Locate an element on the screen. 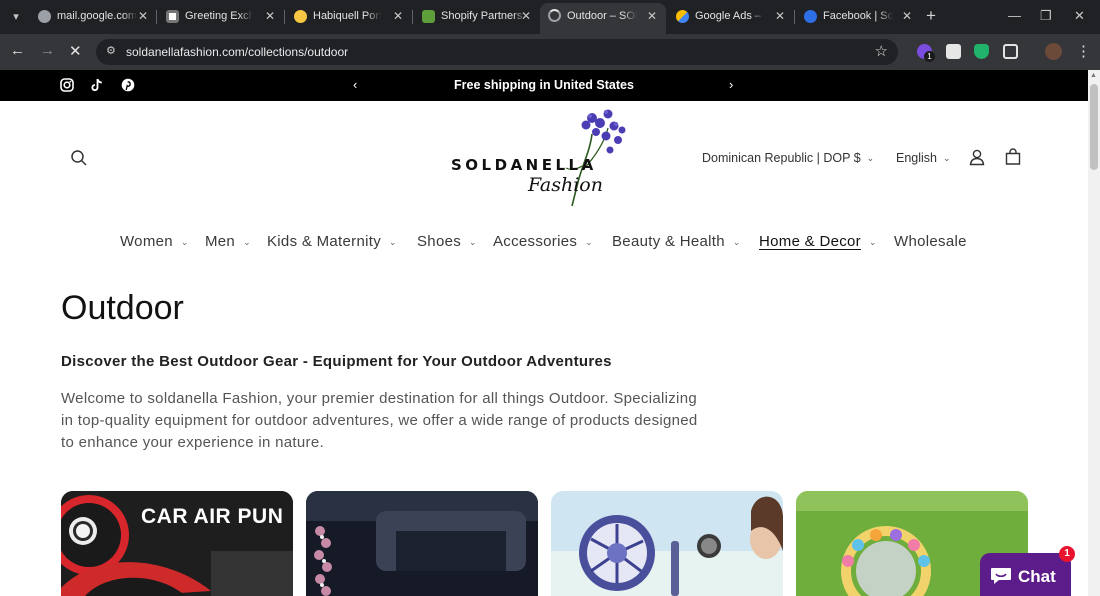  forward-icon: → is located at coordinates (47, 50).